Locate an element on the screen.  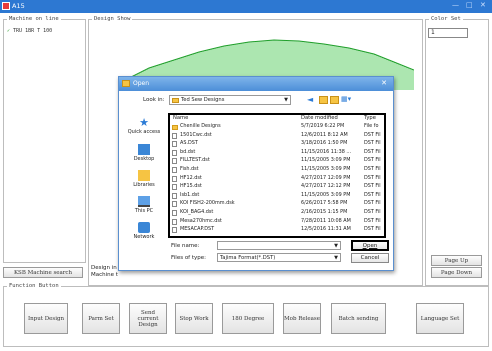
app-titlebar: A15 — □ ✕ is located at coordinates (246, 6).